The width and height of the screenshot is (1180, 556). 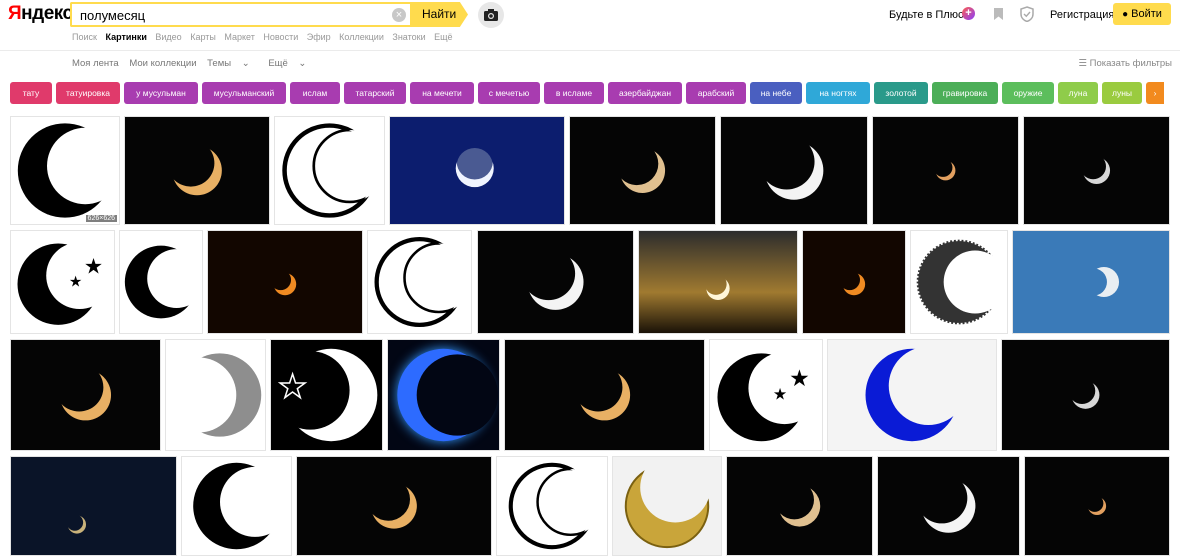 I want to click on tag-chip: у мусульман, so click(x=161, y=93).